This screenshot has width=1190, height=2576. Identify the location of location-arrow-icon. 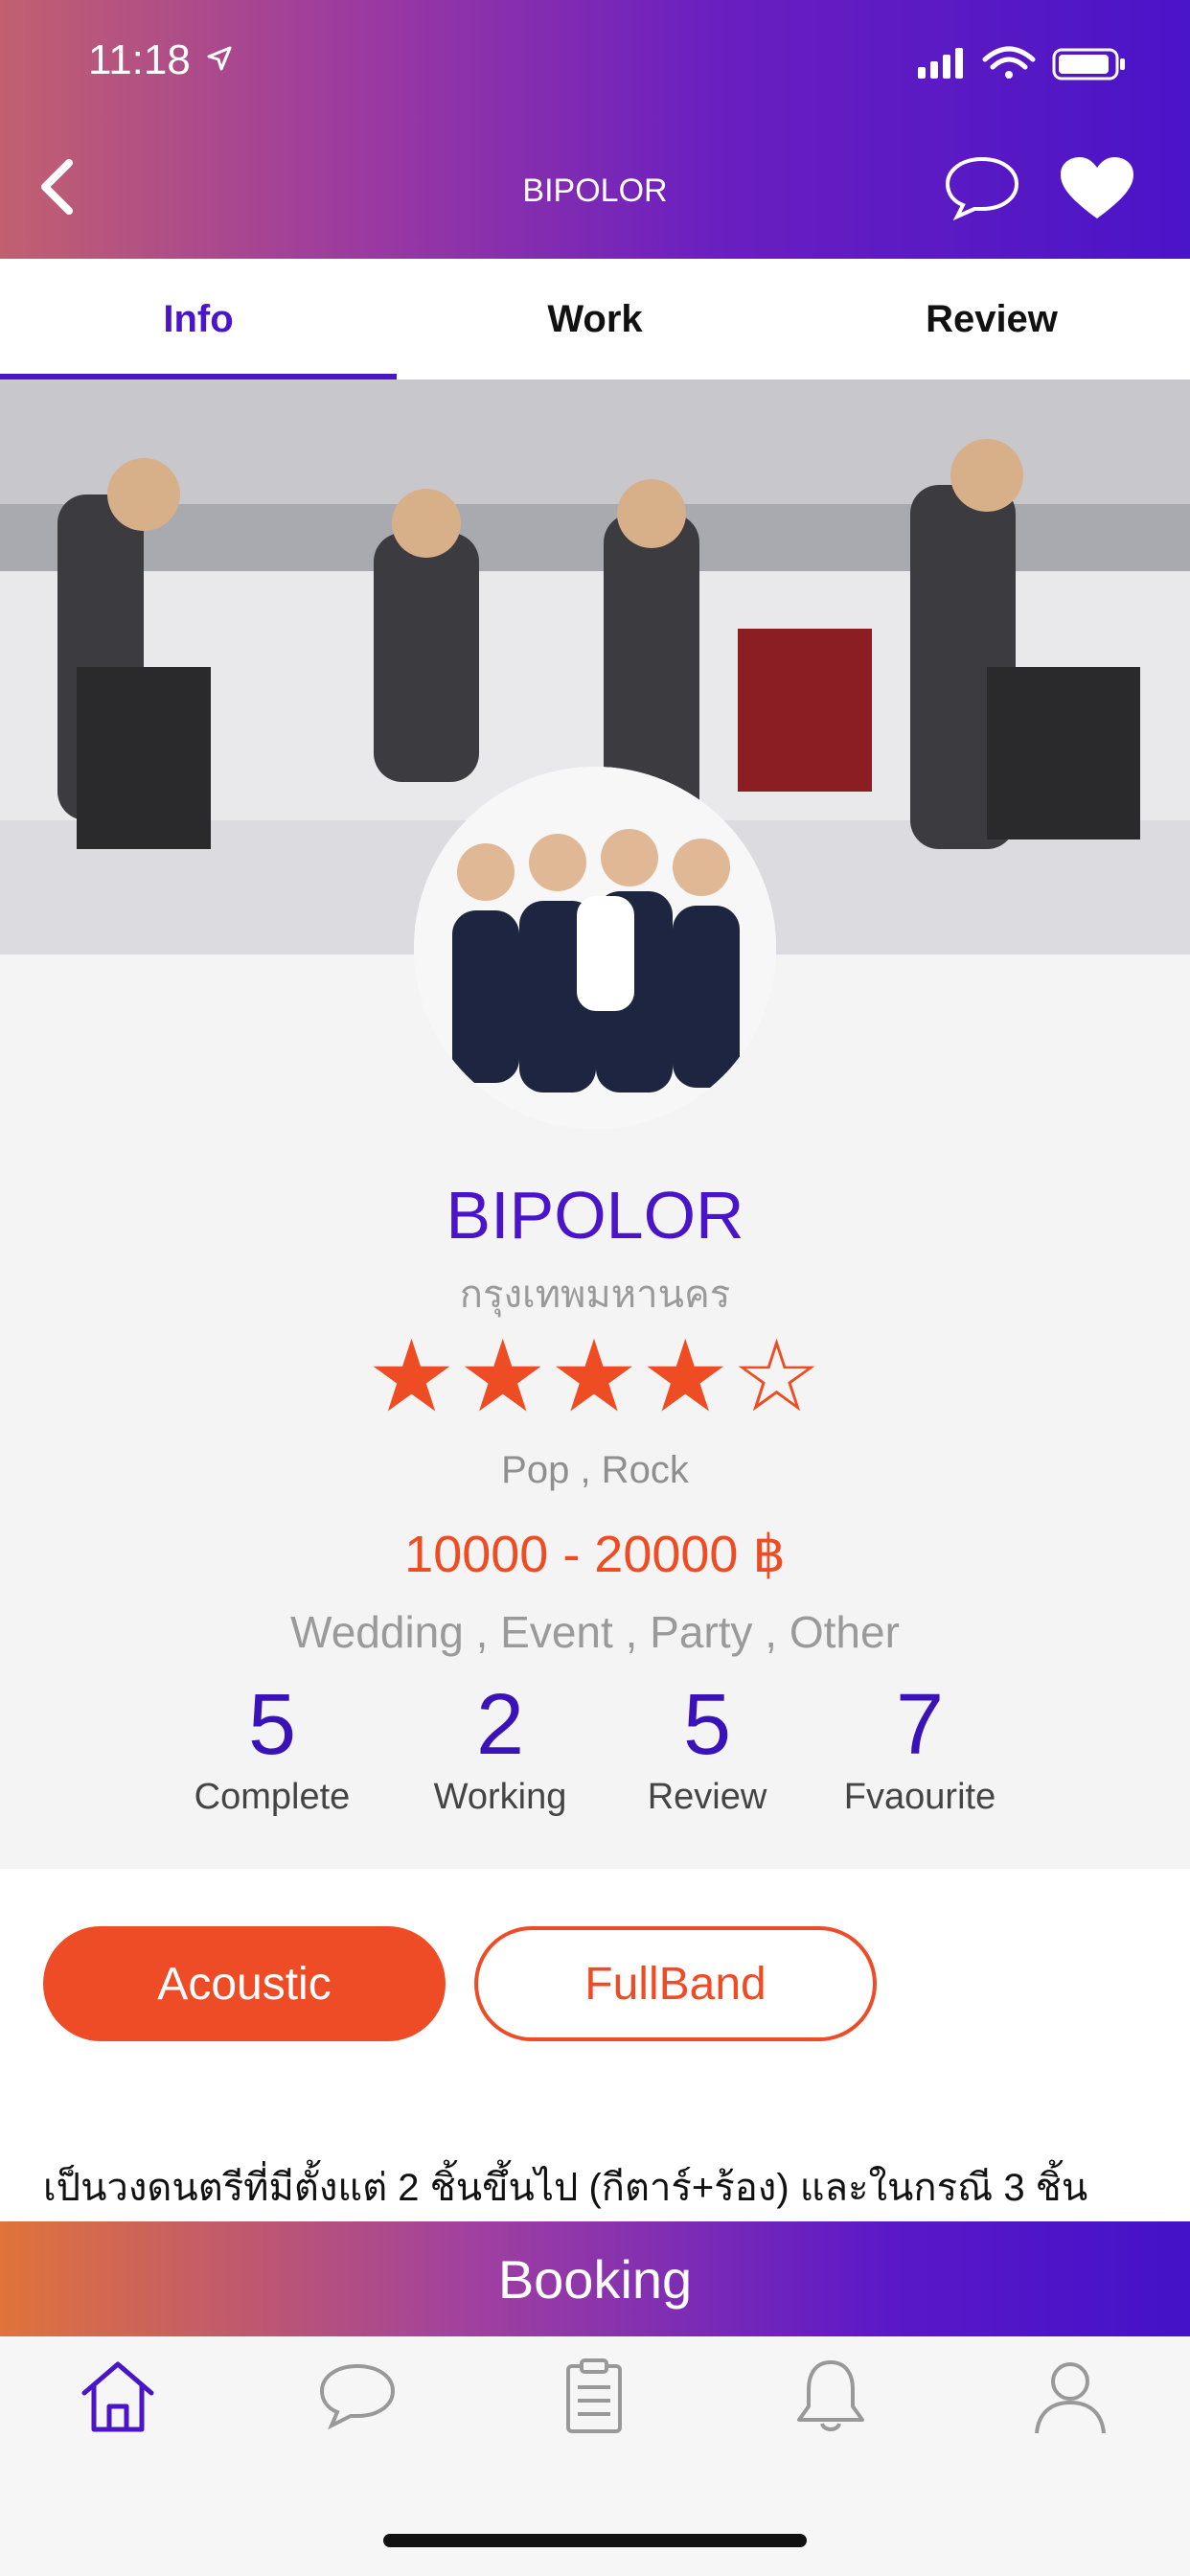
(220, 58).